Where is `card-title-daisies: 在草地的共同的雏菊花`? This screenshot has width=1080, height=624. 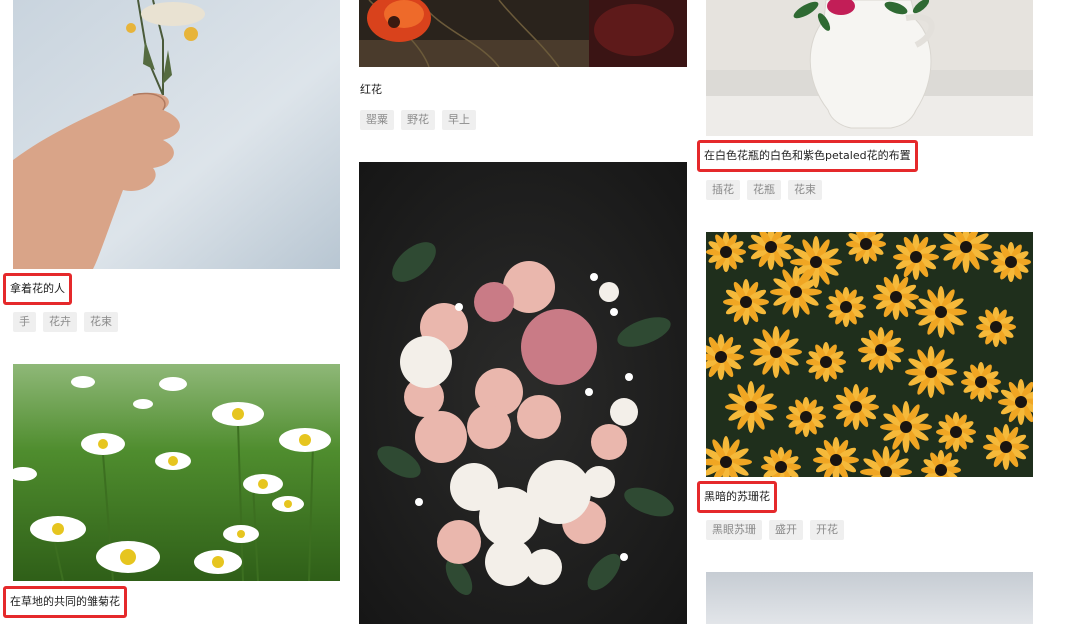 card-title-daisies: 在草地的共同的雏菊花 is located at coordinates (65, 602).